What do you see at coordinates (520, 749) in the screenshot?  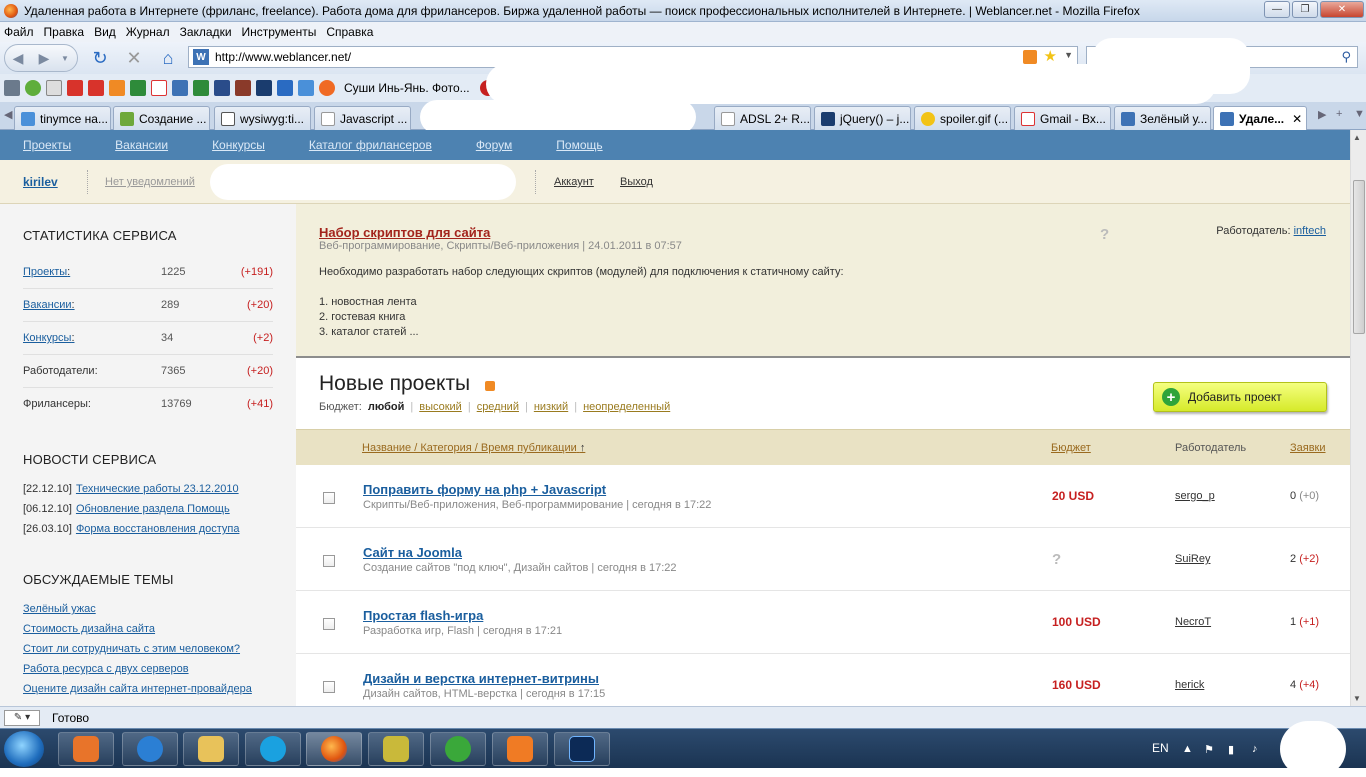 I see `taskbar-xampp` at bounding box center [520, 749].